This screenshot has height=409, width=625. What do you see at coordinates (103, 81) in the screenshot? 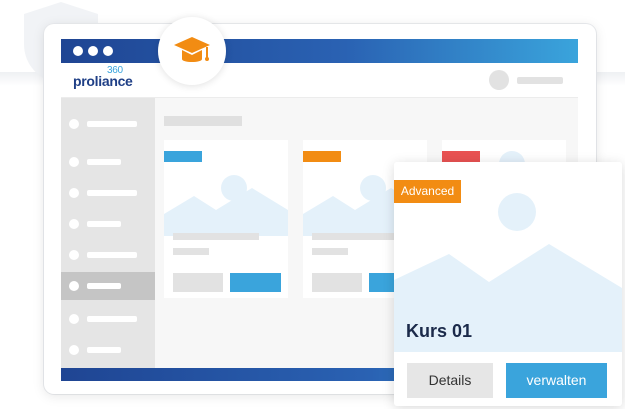
I see `logo-text: proliance` at bounding box center [103, 81].